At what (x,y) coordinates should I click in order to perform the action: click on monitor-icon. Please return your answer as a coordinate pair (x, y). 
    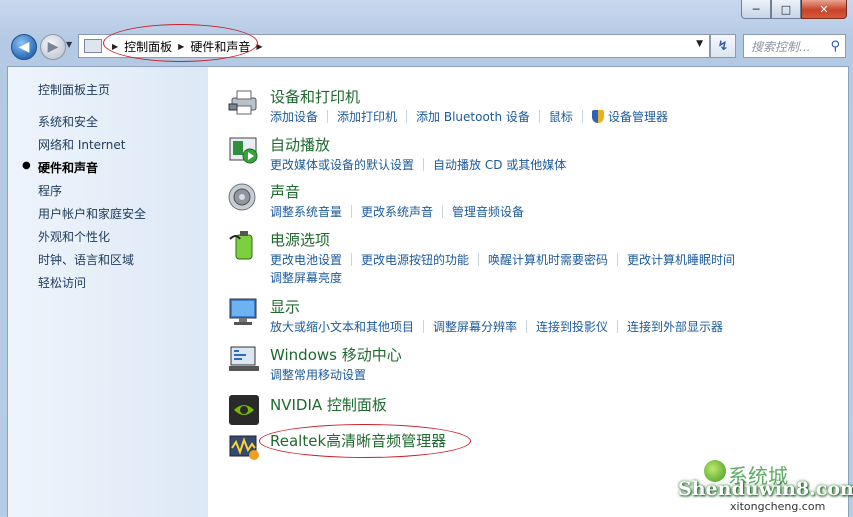
    Looking at the image, I should click on (243, 311).